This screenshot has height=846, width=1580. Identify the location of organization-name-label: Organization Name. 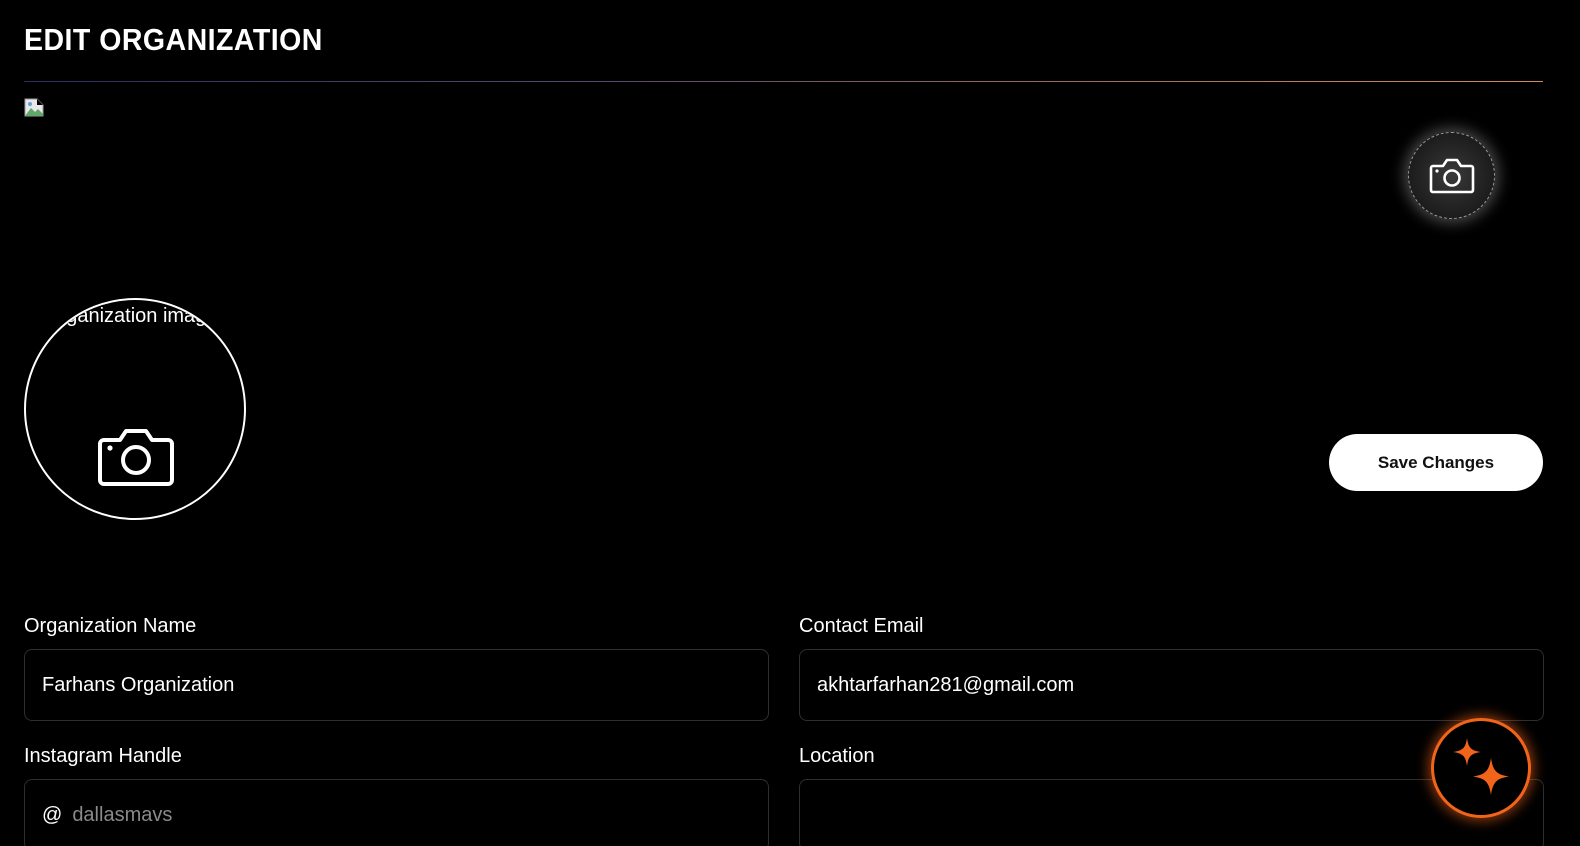
(110, 626).